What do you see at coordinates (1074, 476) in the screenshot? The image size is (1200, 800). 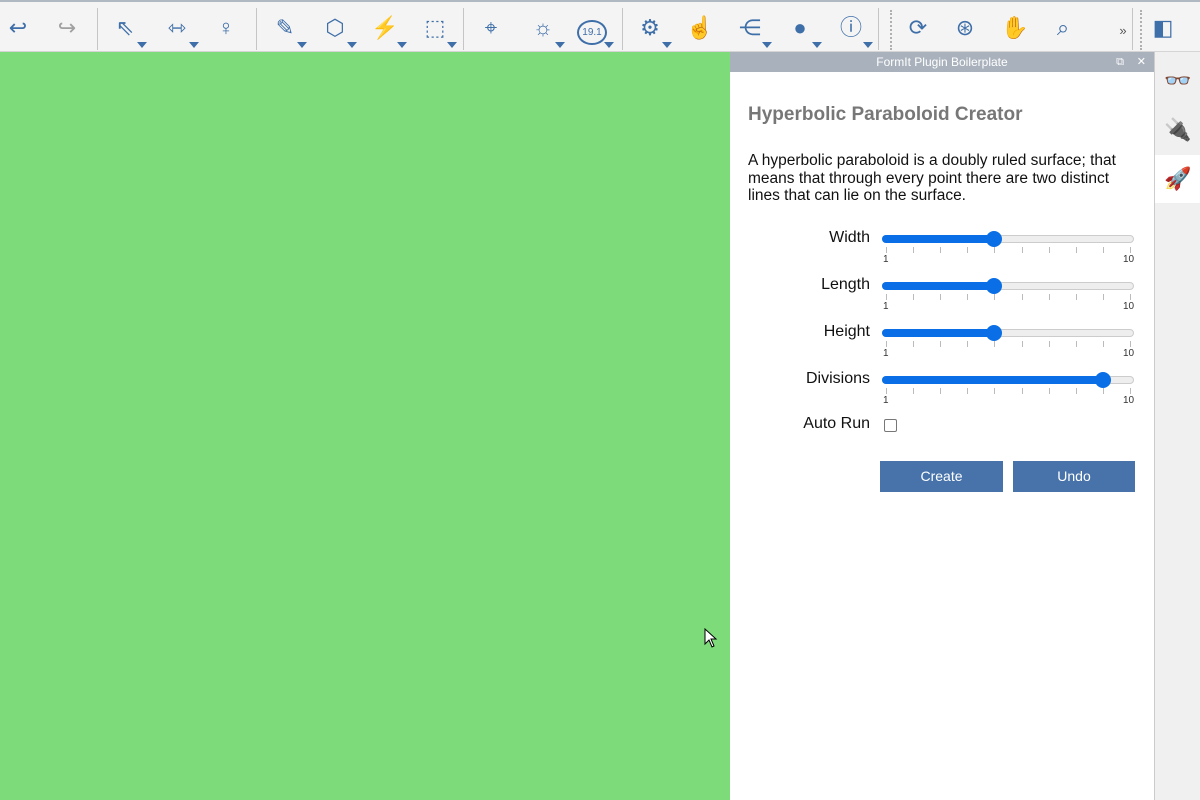 I see `undo-button: Undo` at bounding box center [1074, 476].